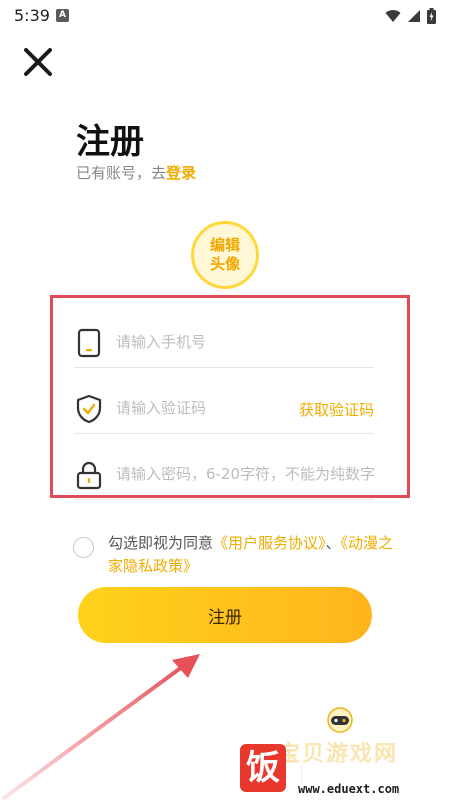  What do you see at coordinates (89, 343) in the screenshot?
I see `phone-icon` at bounding box center [89, 343].